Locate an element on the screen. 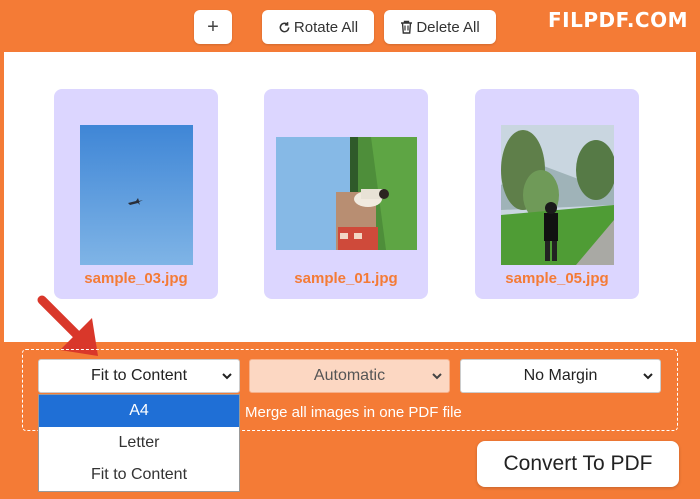  page-size-dropdown: A4 Letter Fit to Content is located at coordinates (139, 443).